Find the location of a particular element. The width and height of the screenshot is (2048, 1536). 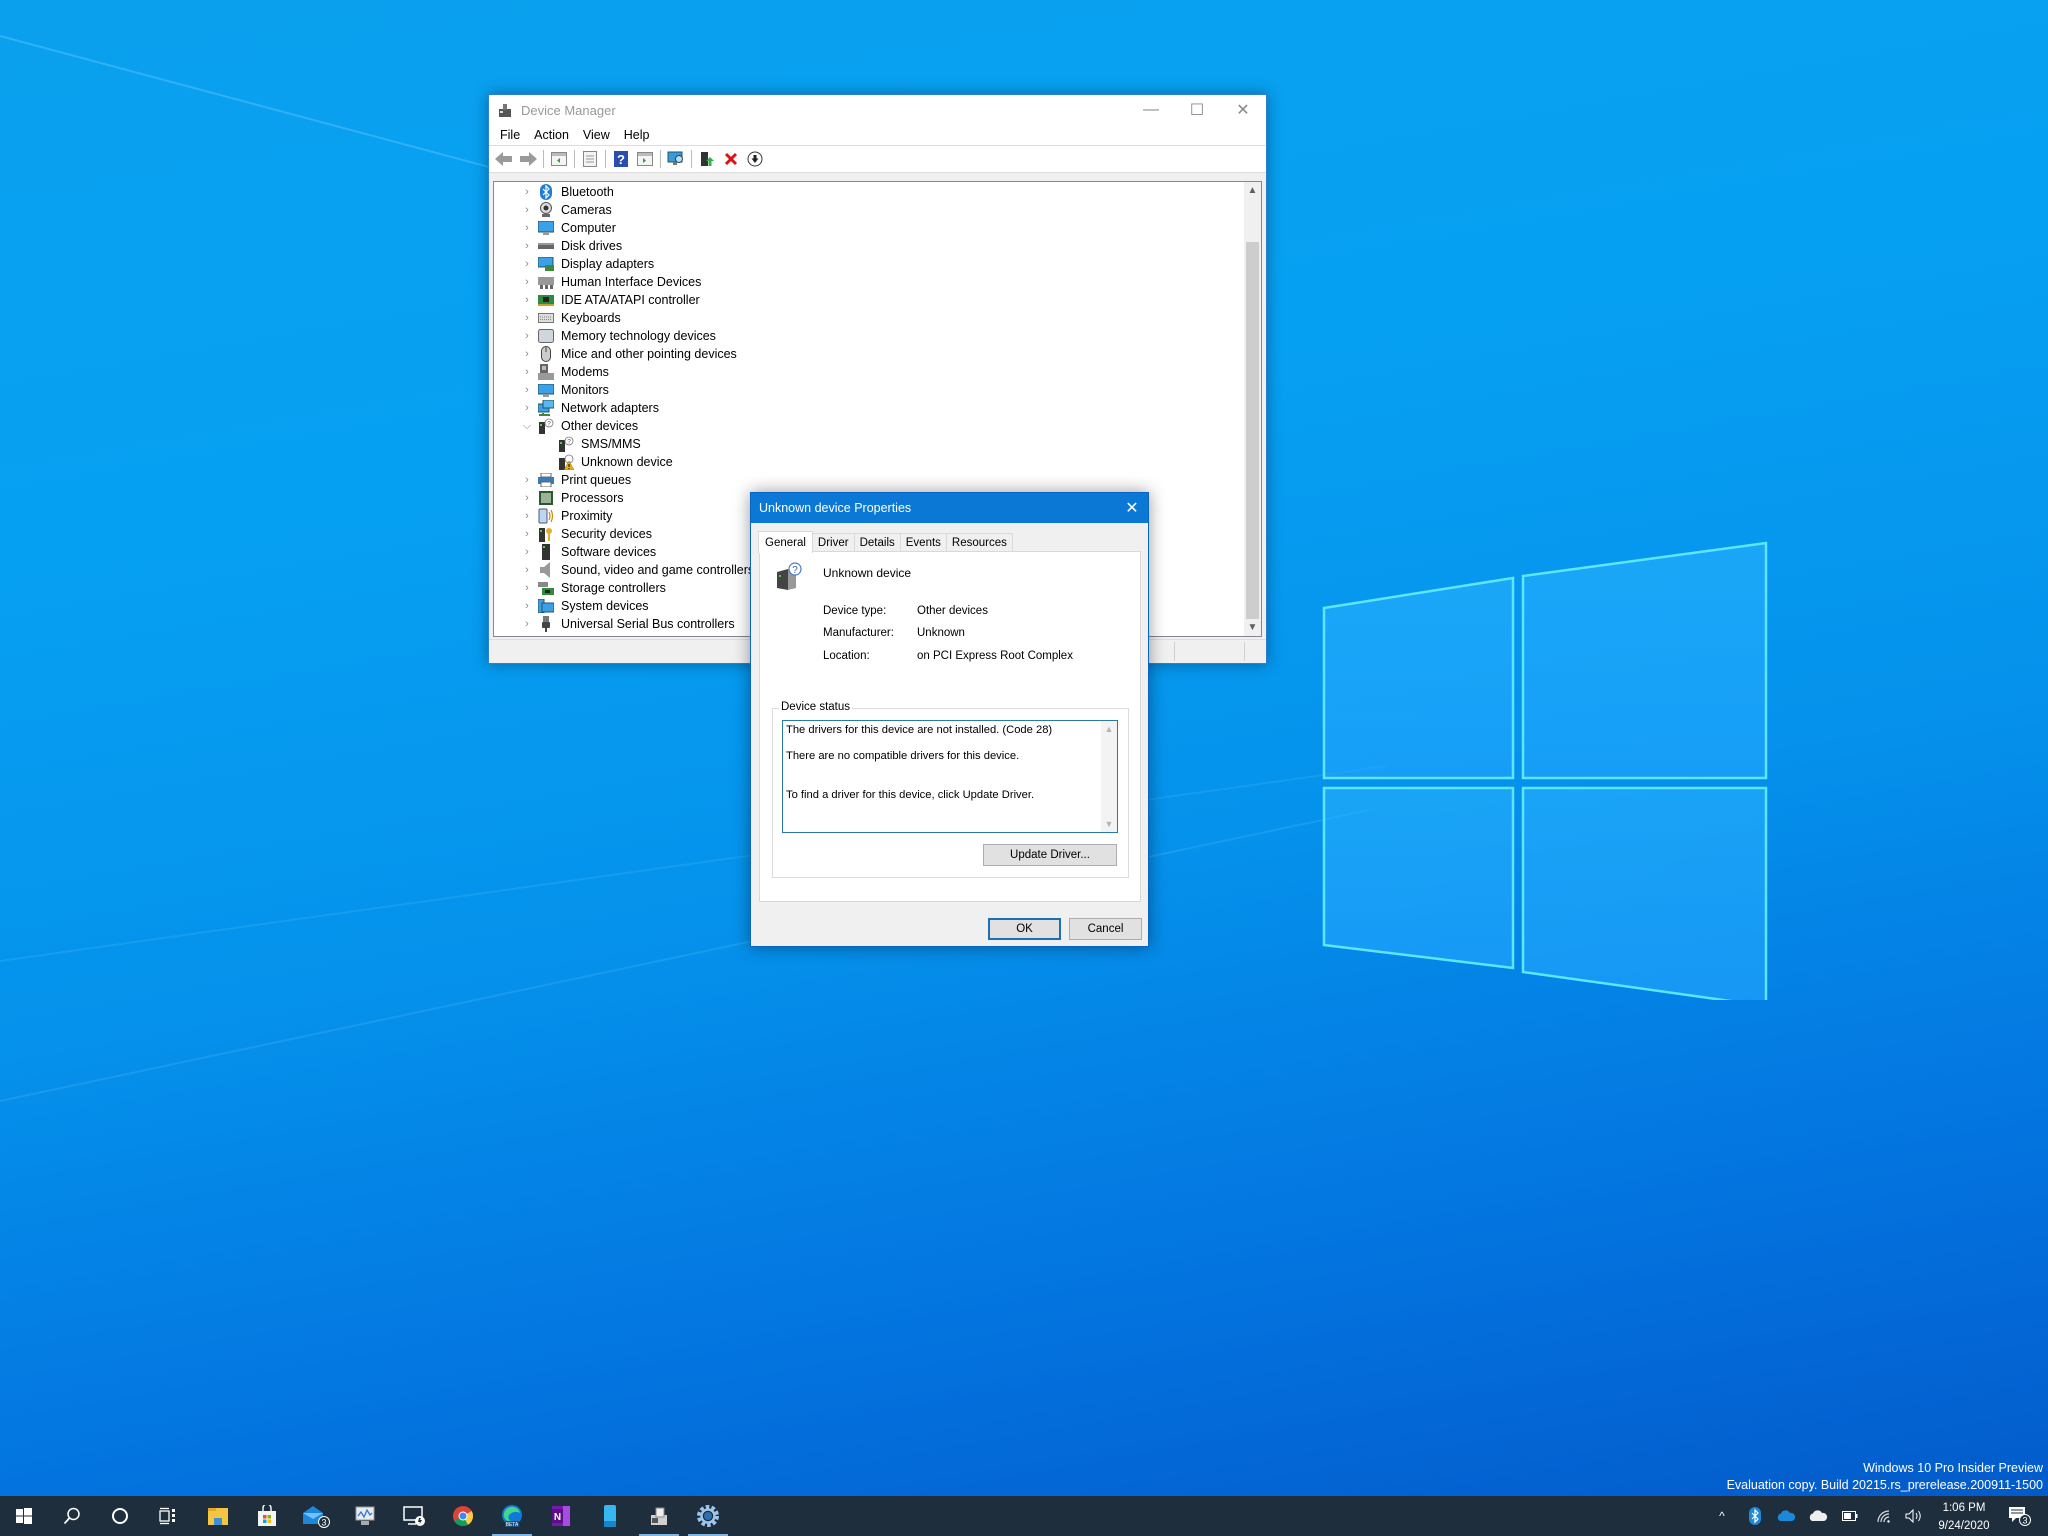

onenote-button: N is located at coordinates (561, 1516).